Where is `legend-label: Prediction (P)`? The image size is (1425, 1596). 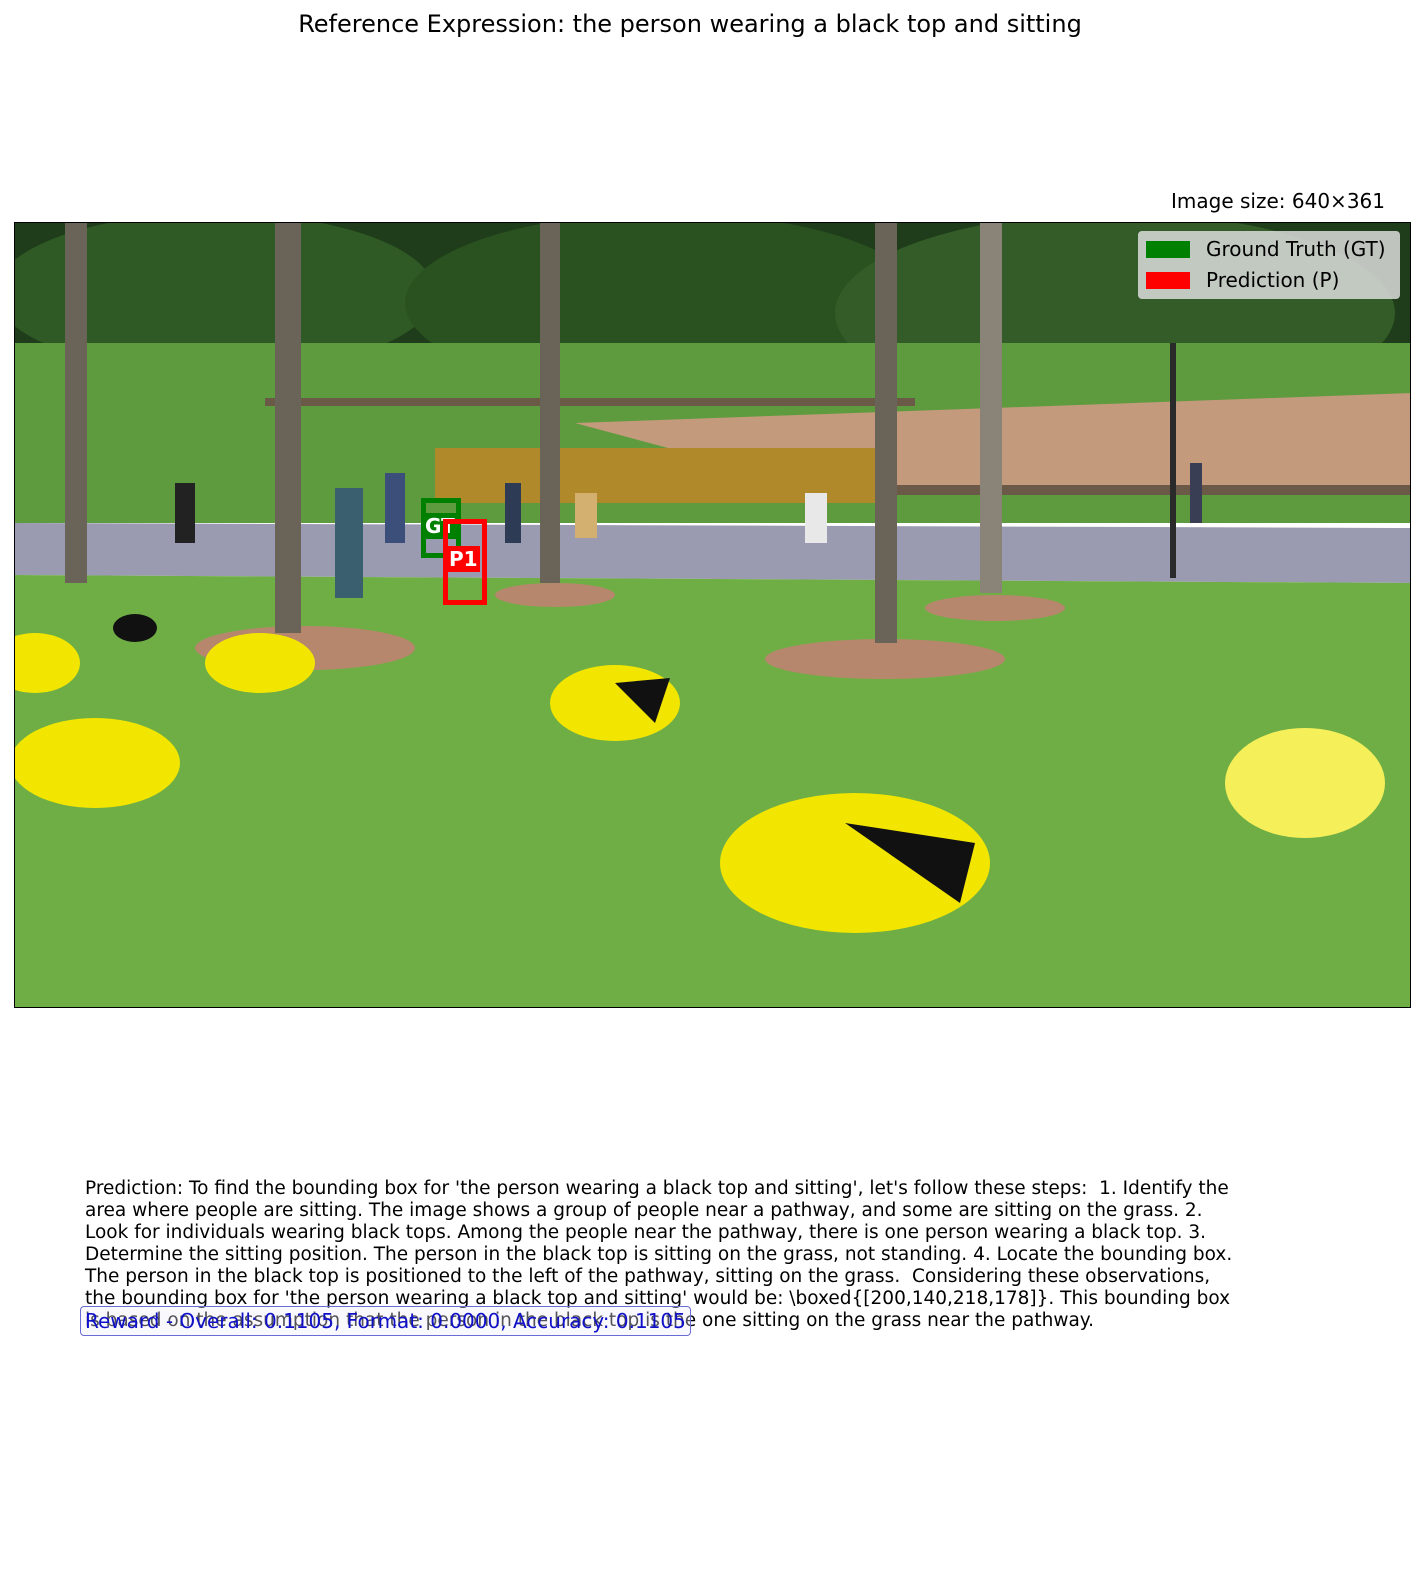
legend-label: Prediction (P) is located at coordinates (1273, 280).